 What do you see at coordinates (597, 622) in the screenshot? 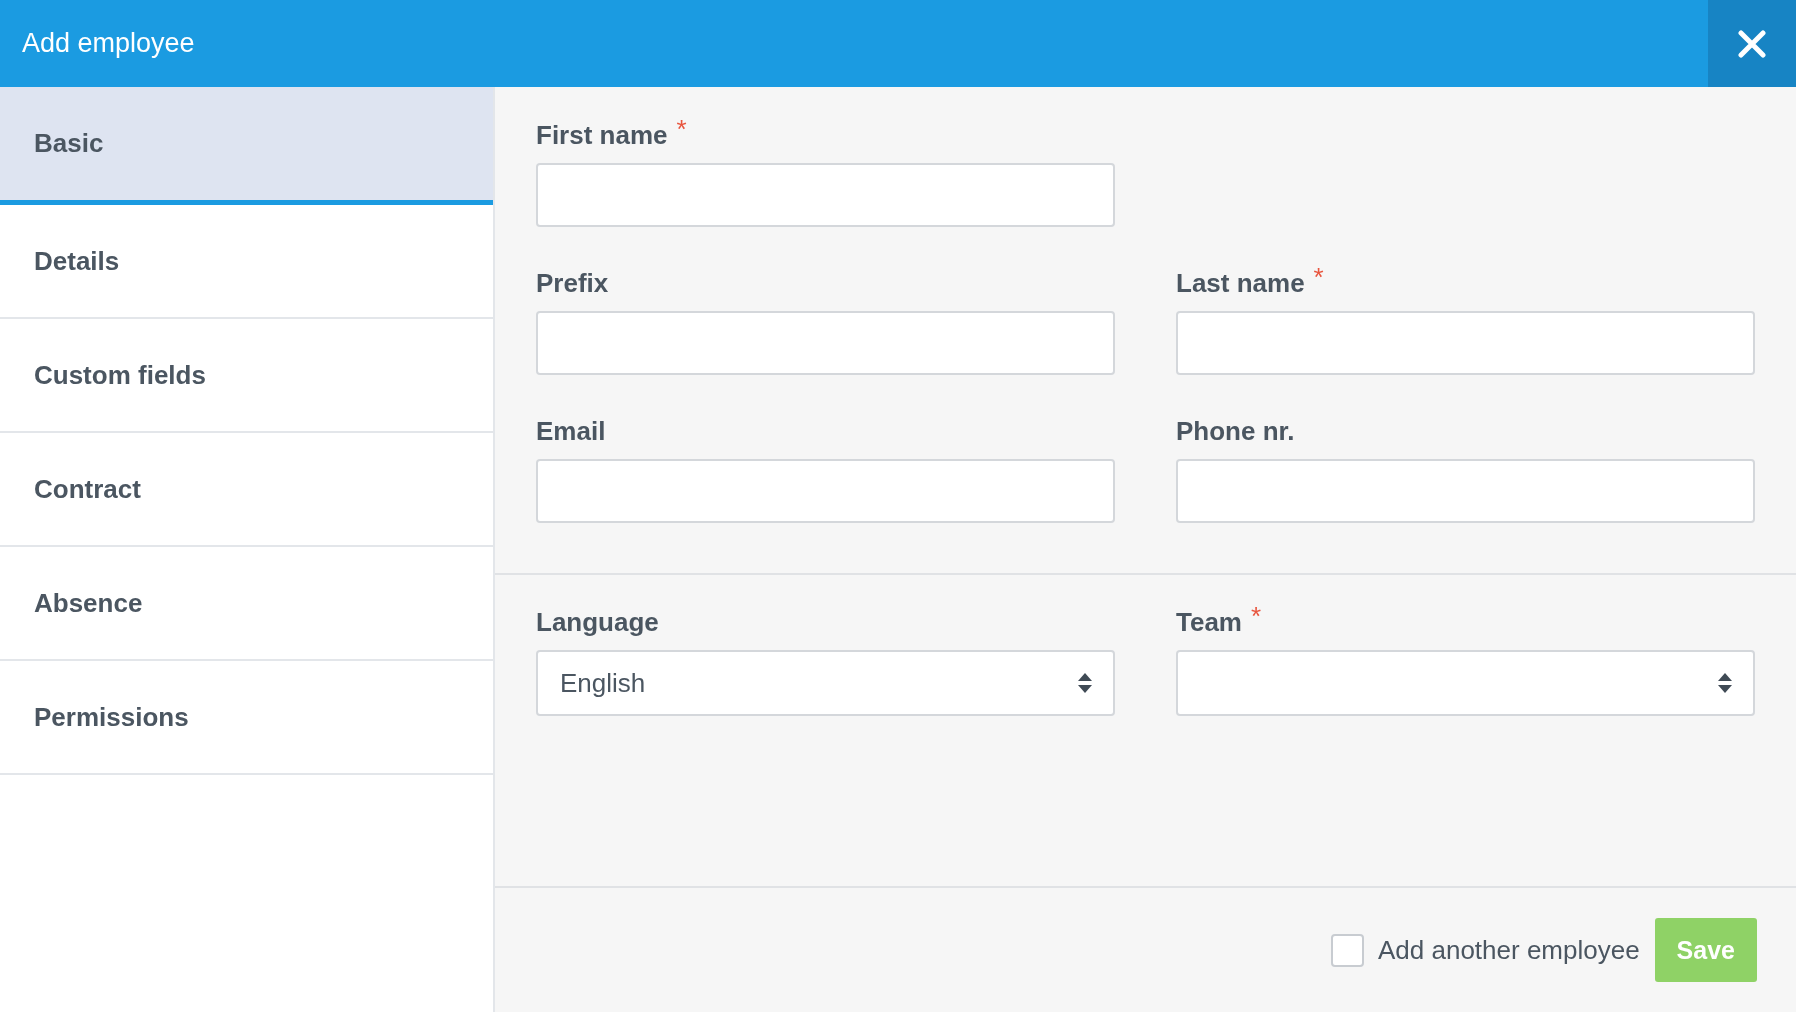
I see `field-label: Language` at bounding box center [597, 622].